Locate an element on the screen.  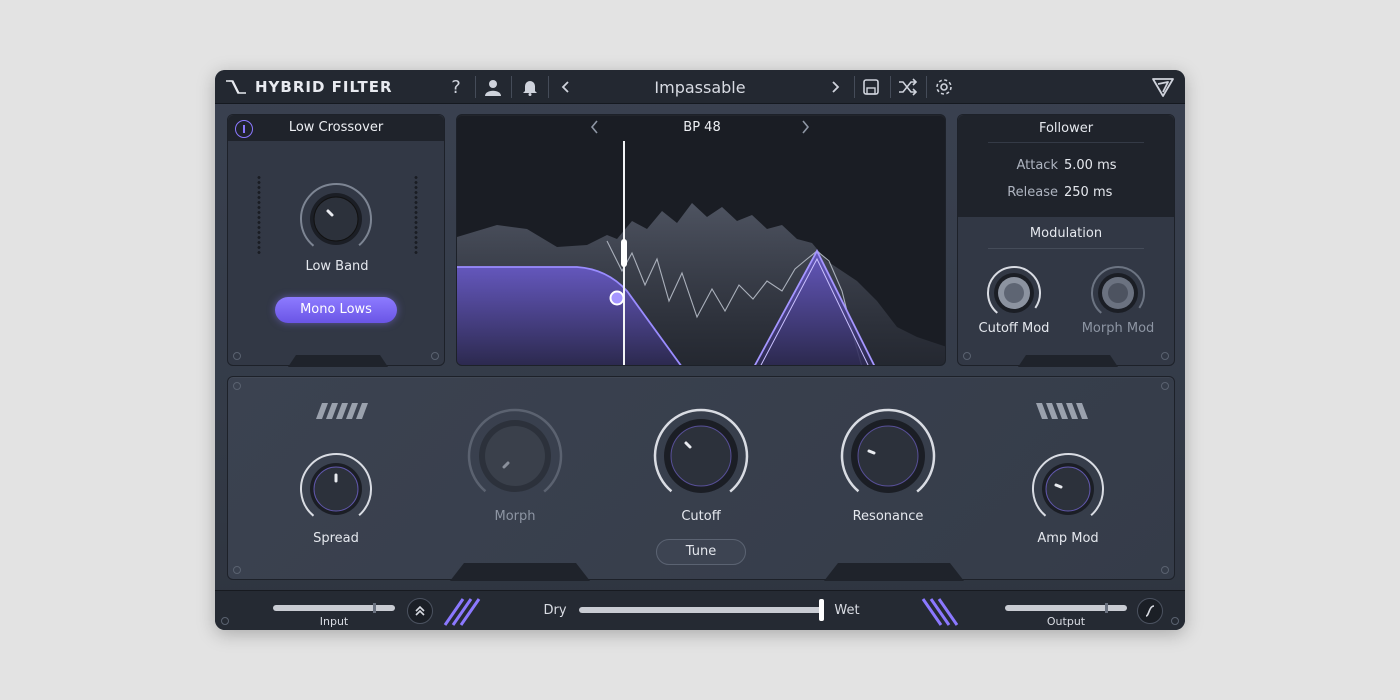
output-slider-handle is located at coordinates (1106, 608).